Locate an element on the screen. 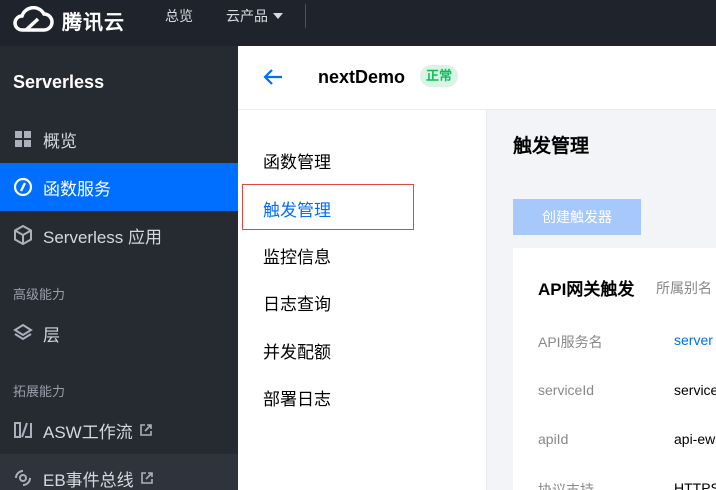 The width and height of the screenshot is (716, 490). sidebar-item-asw-workflow: ASW工作流 is located at coordinates (119, 430).